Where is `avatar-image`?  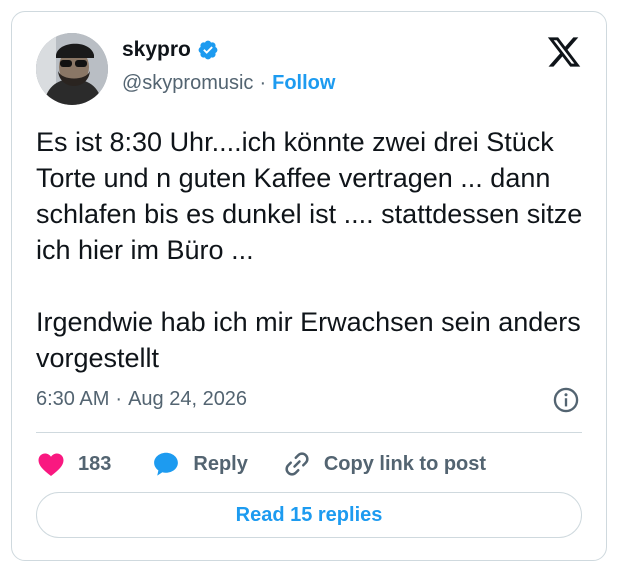 avatar-image is located at coordinates (72, 69).